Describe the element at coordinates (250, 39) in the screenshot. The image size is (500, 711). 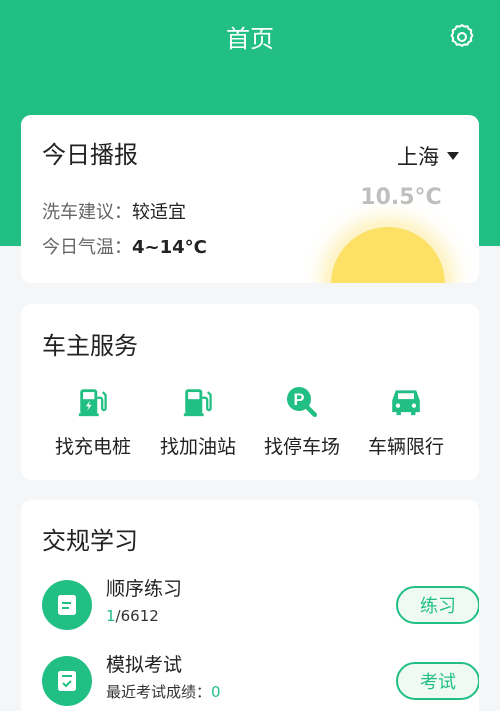
I see `page-title: 首页` at that location.